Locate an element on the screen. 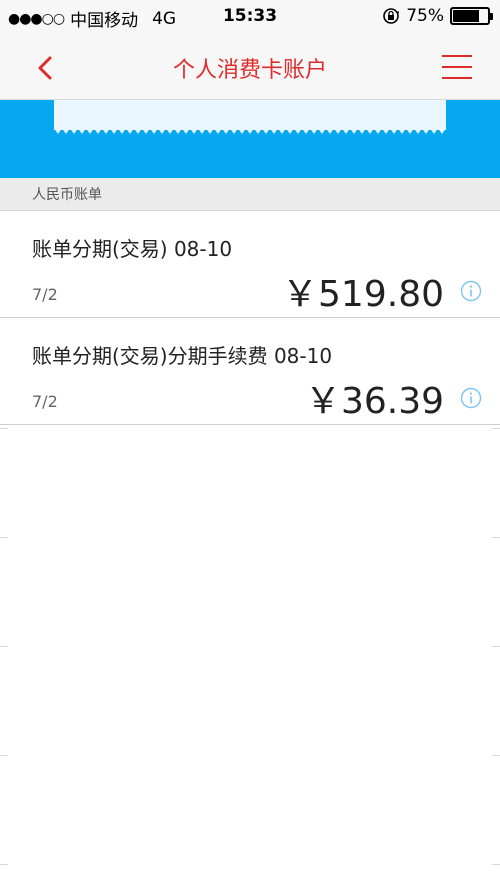  account-card-header is located at coordinates (250, 139).